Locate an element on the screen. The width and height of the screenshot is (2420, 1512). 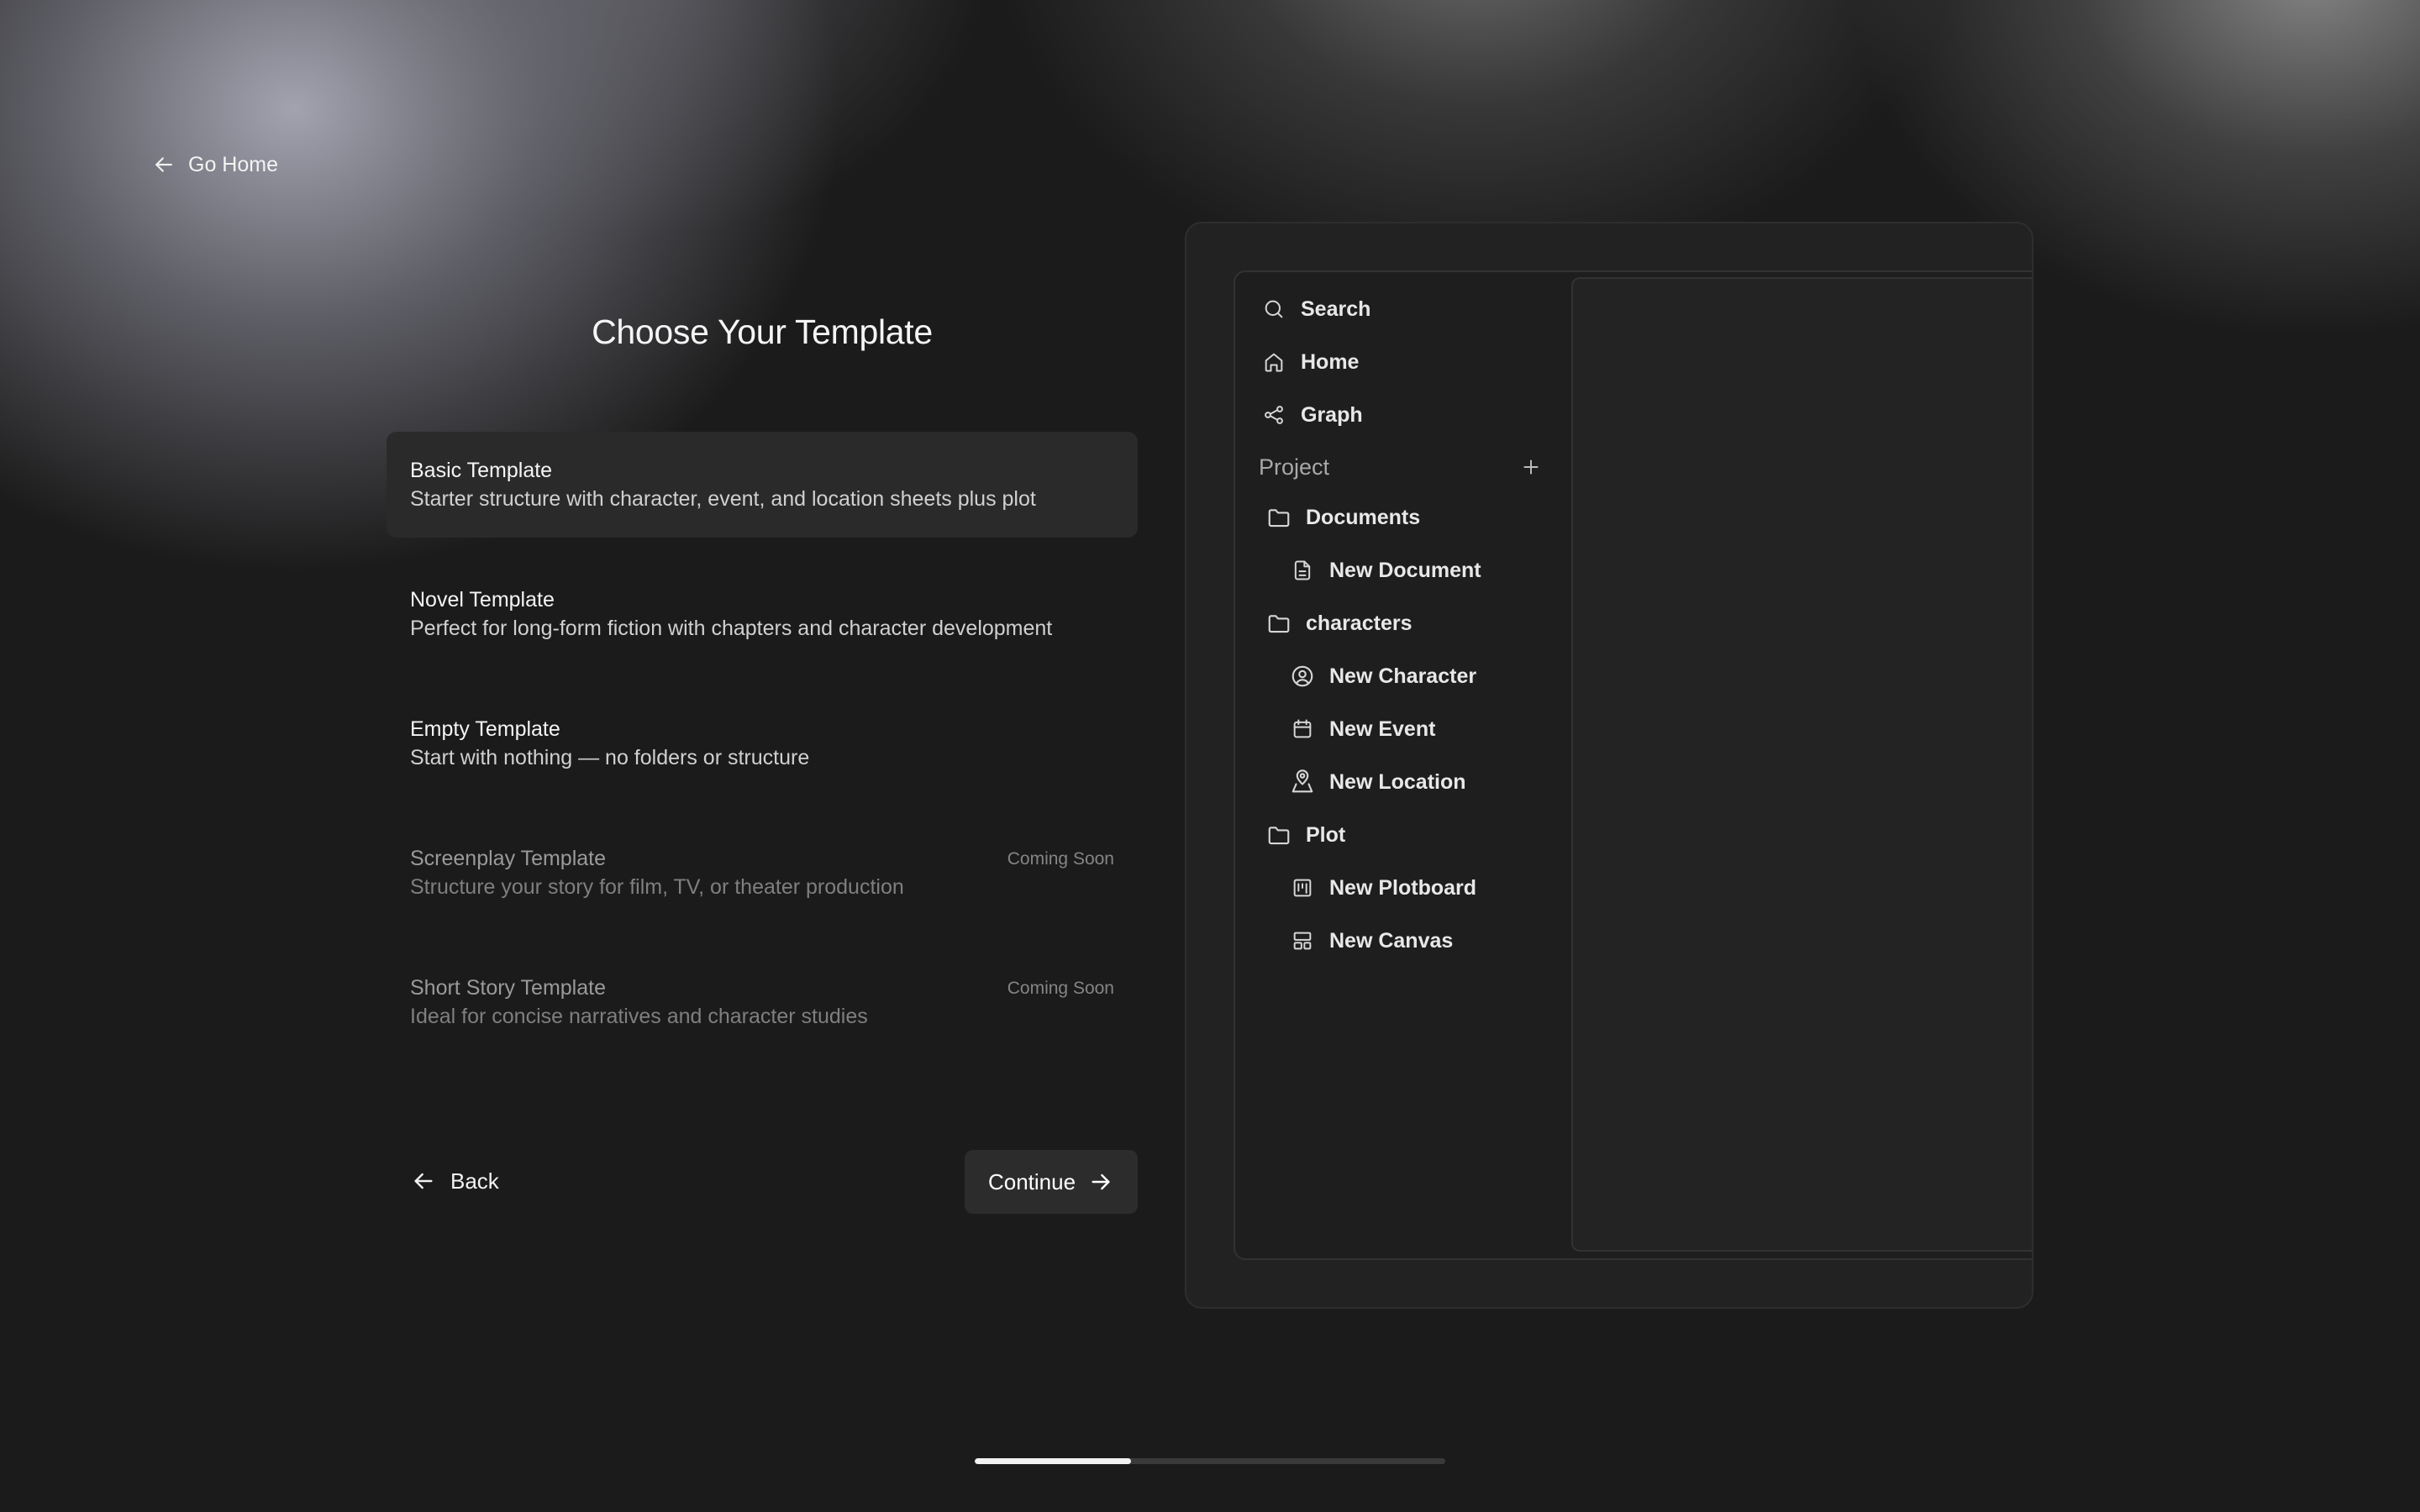
preview-file: New Document is located at coordinates (1385, 570).